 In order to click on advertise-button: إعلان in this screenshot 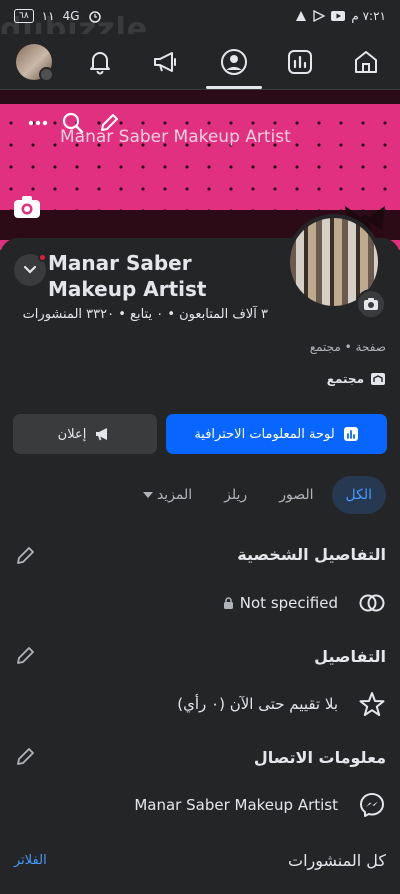, I will do `click(85, 434)`.